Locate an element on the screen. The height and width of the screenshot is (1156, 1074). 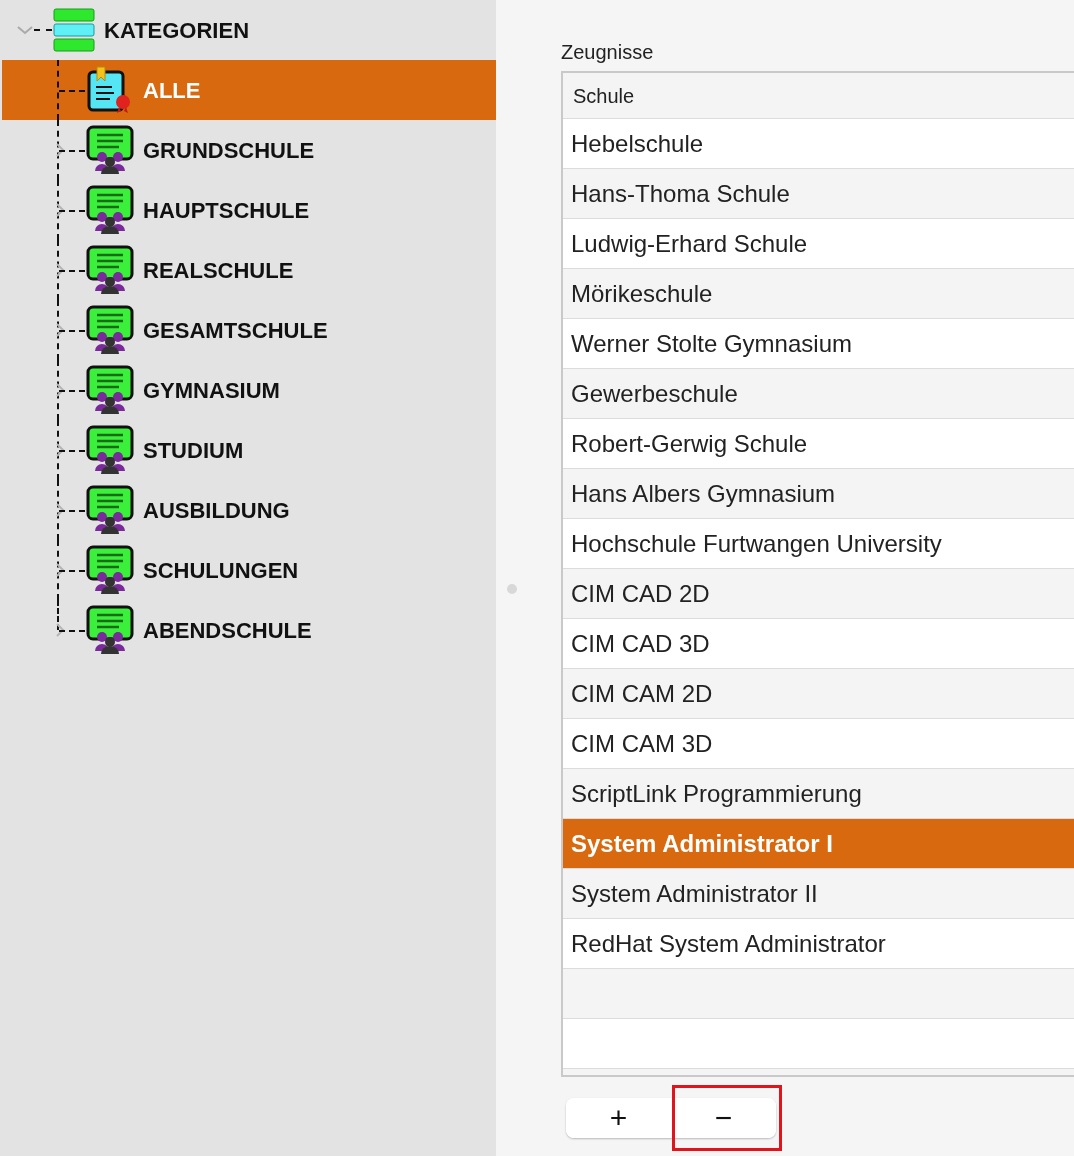
table-title: Zeugnisse is located at coordinates (608, 52).